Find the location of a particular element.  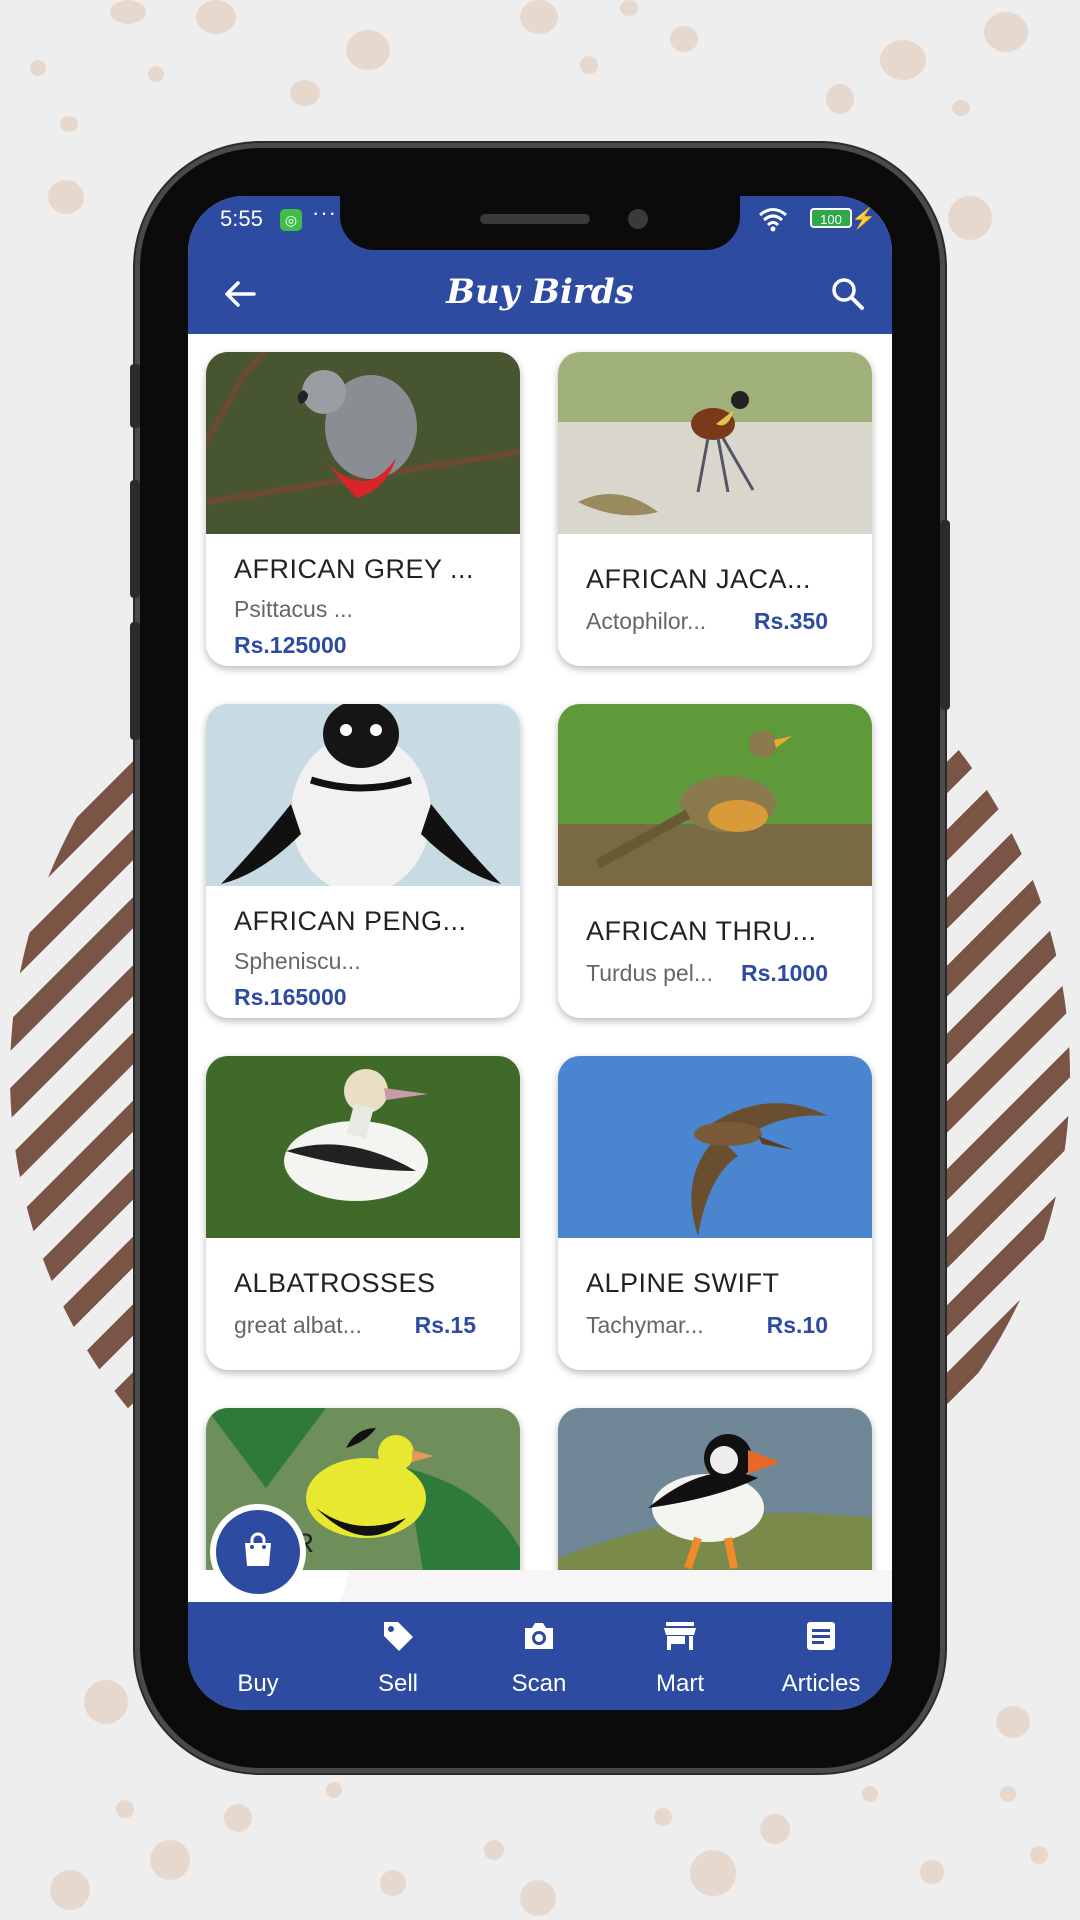

bird-card: AFRICAN GREY ... Psittacus ... Rs.125000 is located at coordinates (363, 509).